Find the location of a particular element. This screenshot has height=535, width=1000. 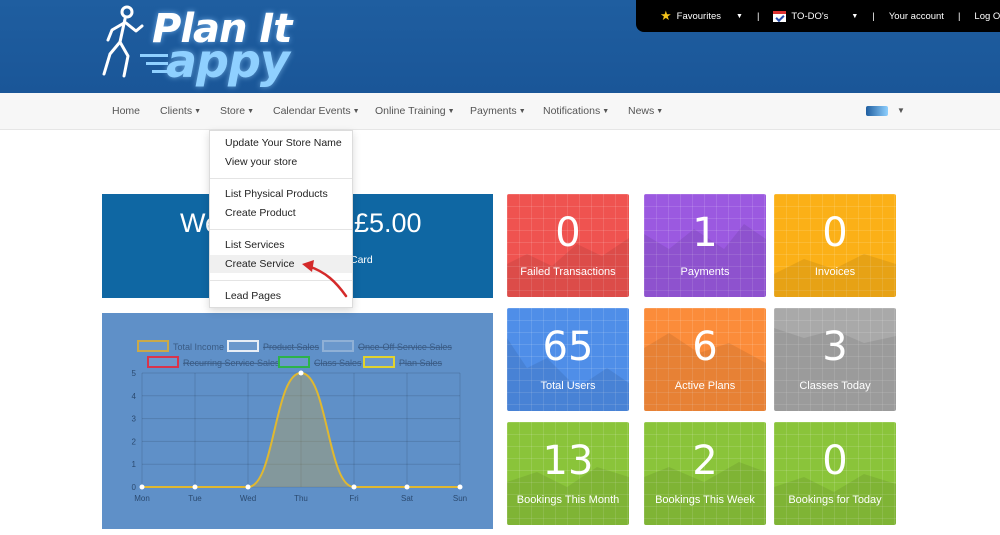

brand-logo-small is located at coordinates (877, 111).